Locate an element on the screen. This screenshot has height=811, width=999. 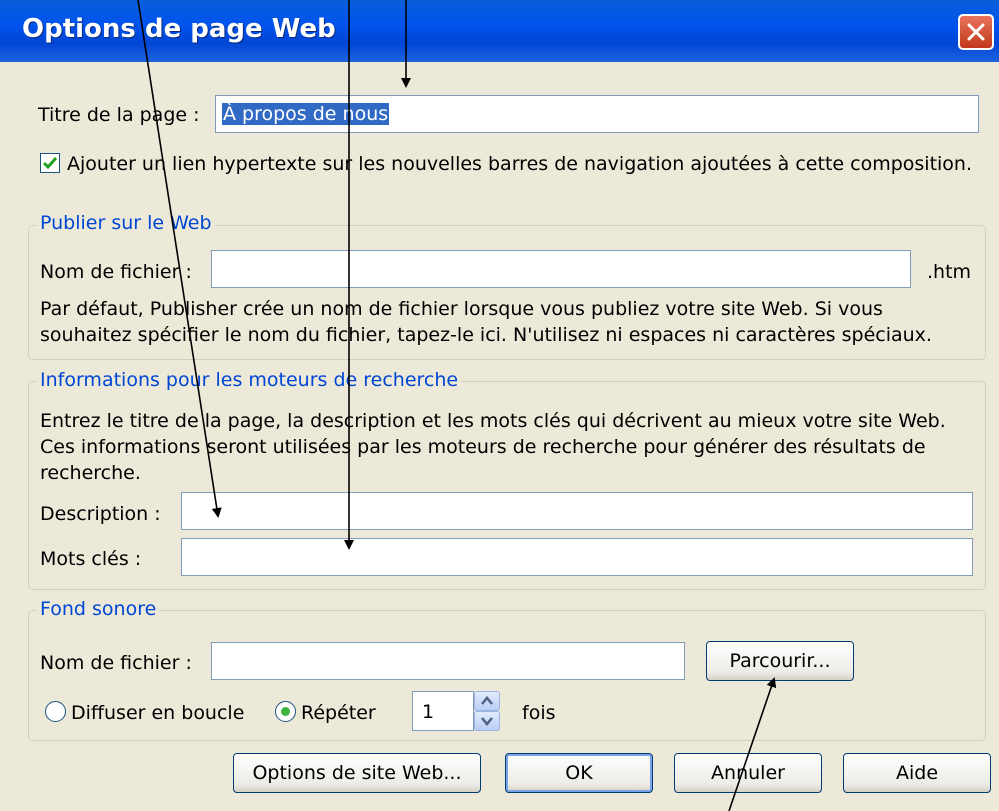
title-bar: Options de page Web is located at coordinates (499, 31).